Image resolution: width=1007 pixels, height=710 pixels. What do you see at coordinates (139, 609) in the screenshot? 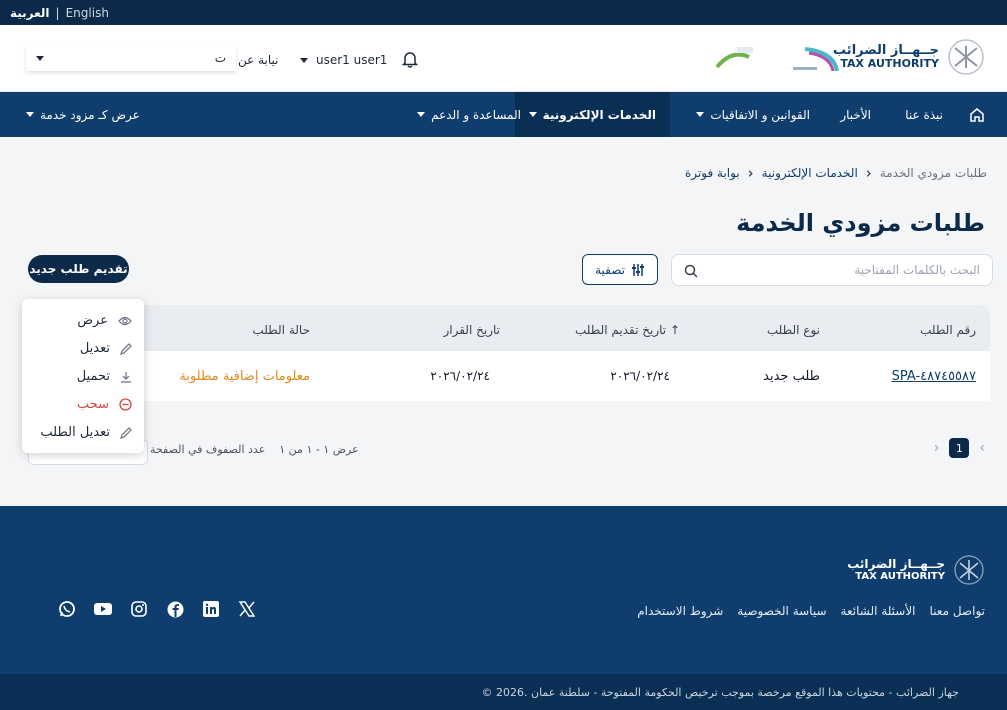
I see `instagram-icon` at bounding box center [139, 609].